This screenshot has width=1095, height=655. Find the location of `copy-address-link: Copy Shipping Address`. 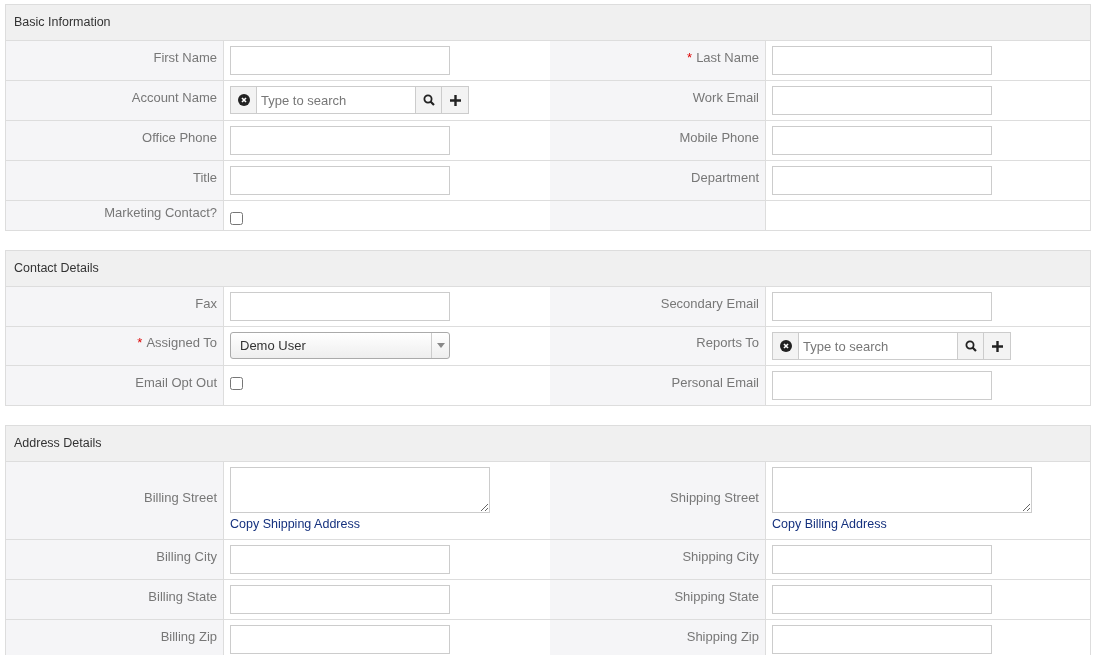

copy-address-link: Copy Shipping Address is located at coordinates (295, 524).